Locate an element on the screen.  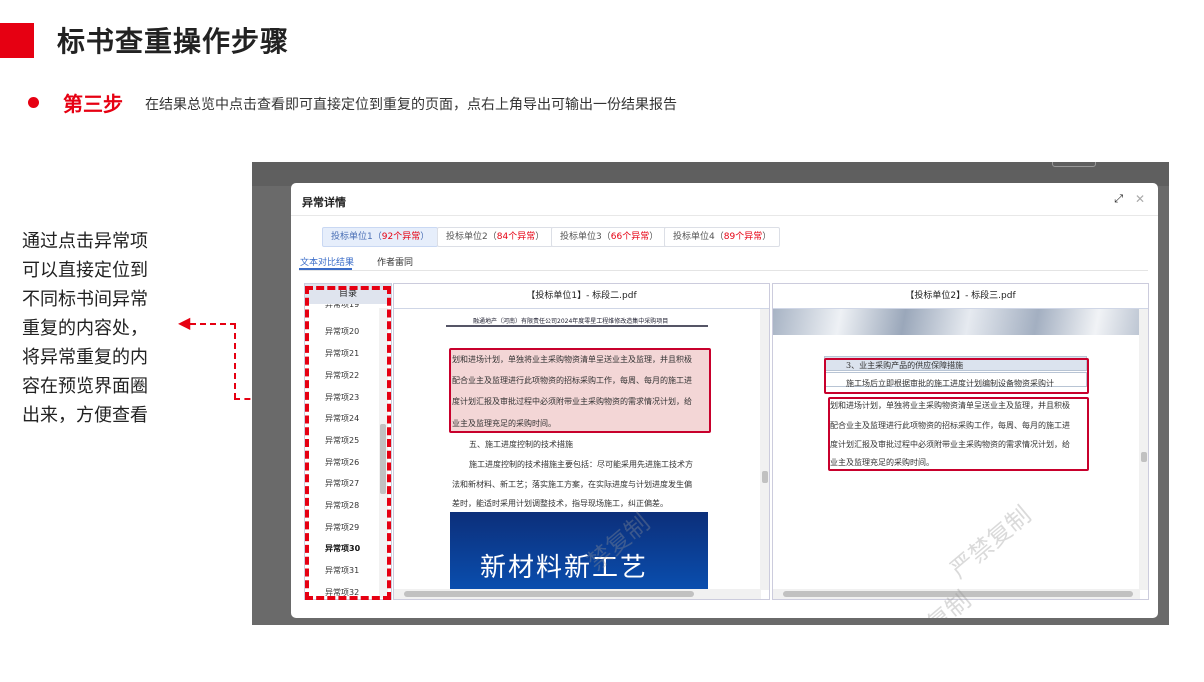
annotation-line: 不同标书间异常 is located at coordinates (85, 299).